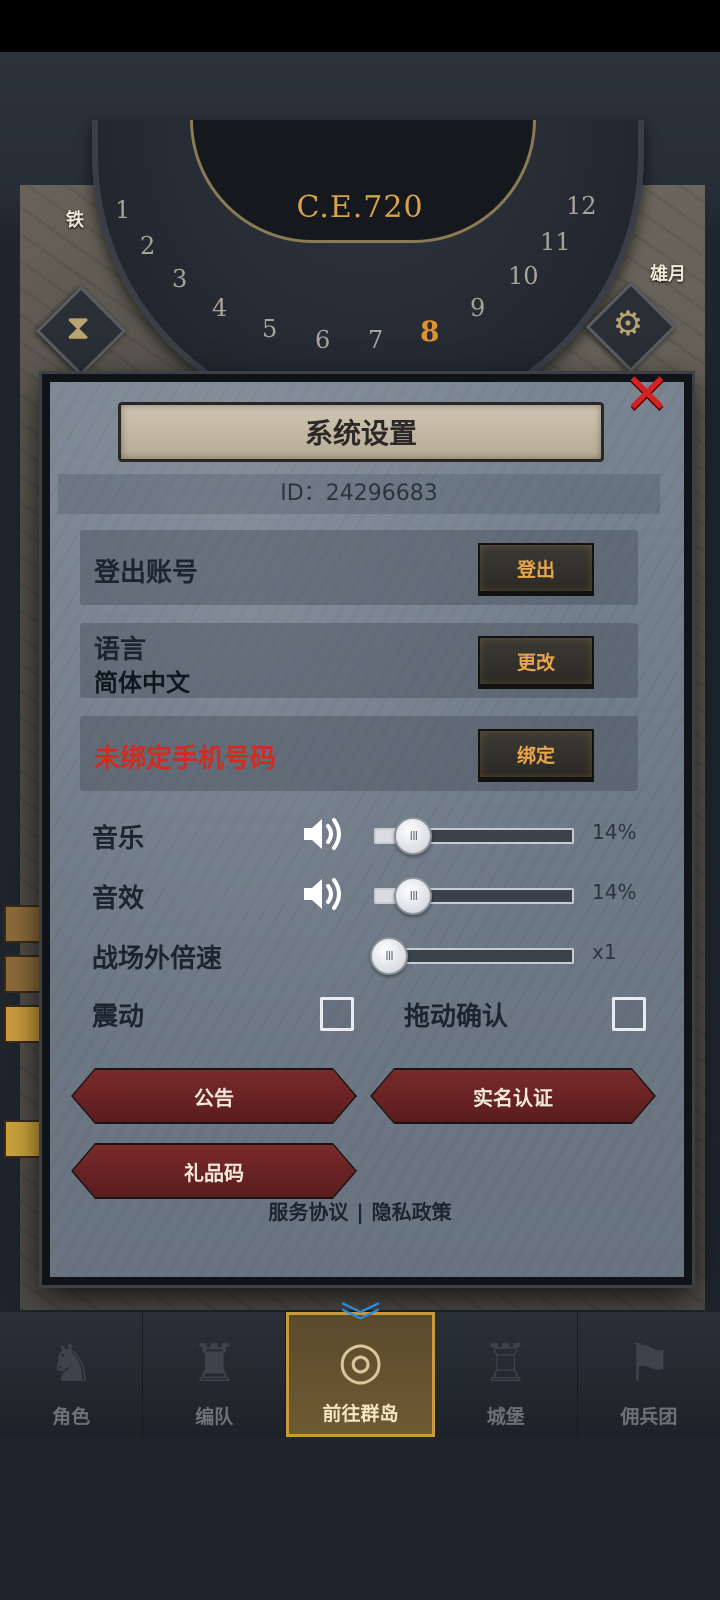 The width and height of the screenshot is (720, 1600). What do you see at coordinates (413, 896) in the screenshot?
I see `sfx-slider-thumb: III` at bounding box center [413, 896].